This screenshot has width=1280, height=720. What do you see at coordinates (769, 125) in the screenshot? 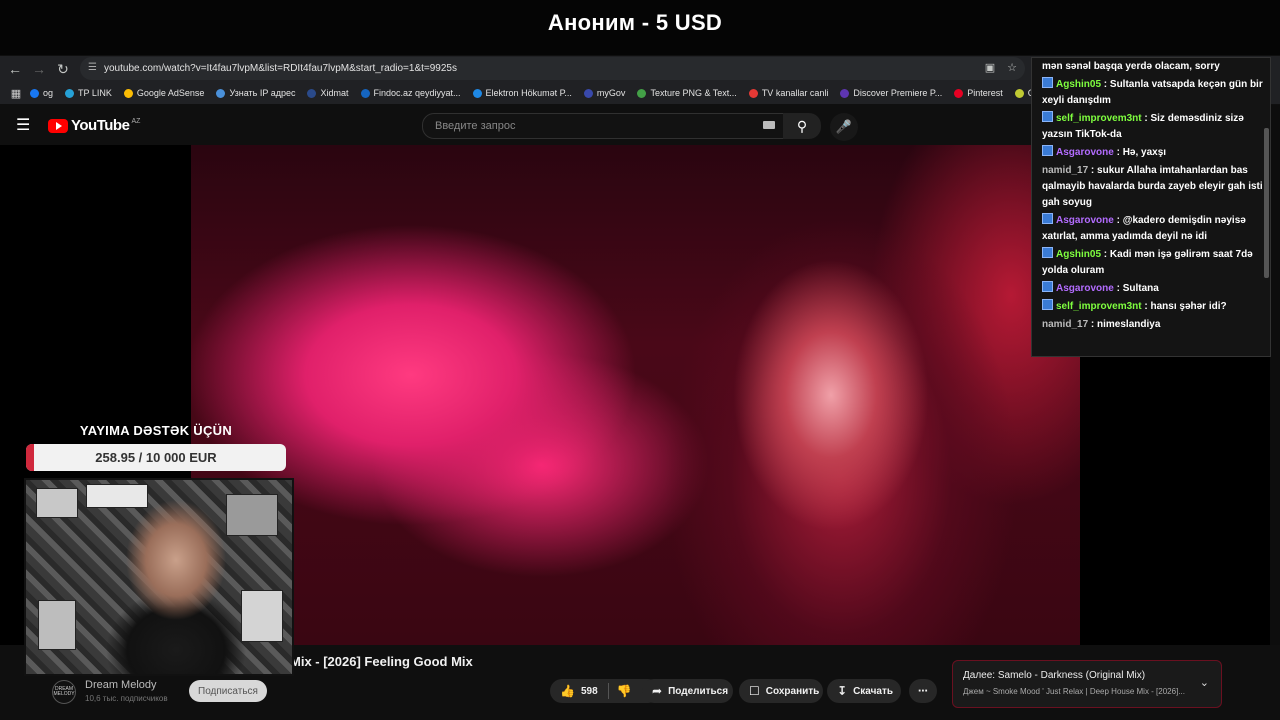
I see `keyboard-icon` at bounding box center [769, 125].